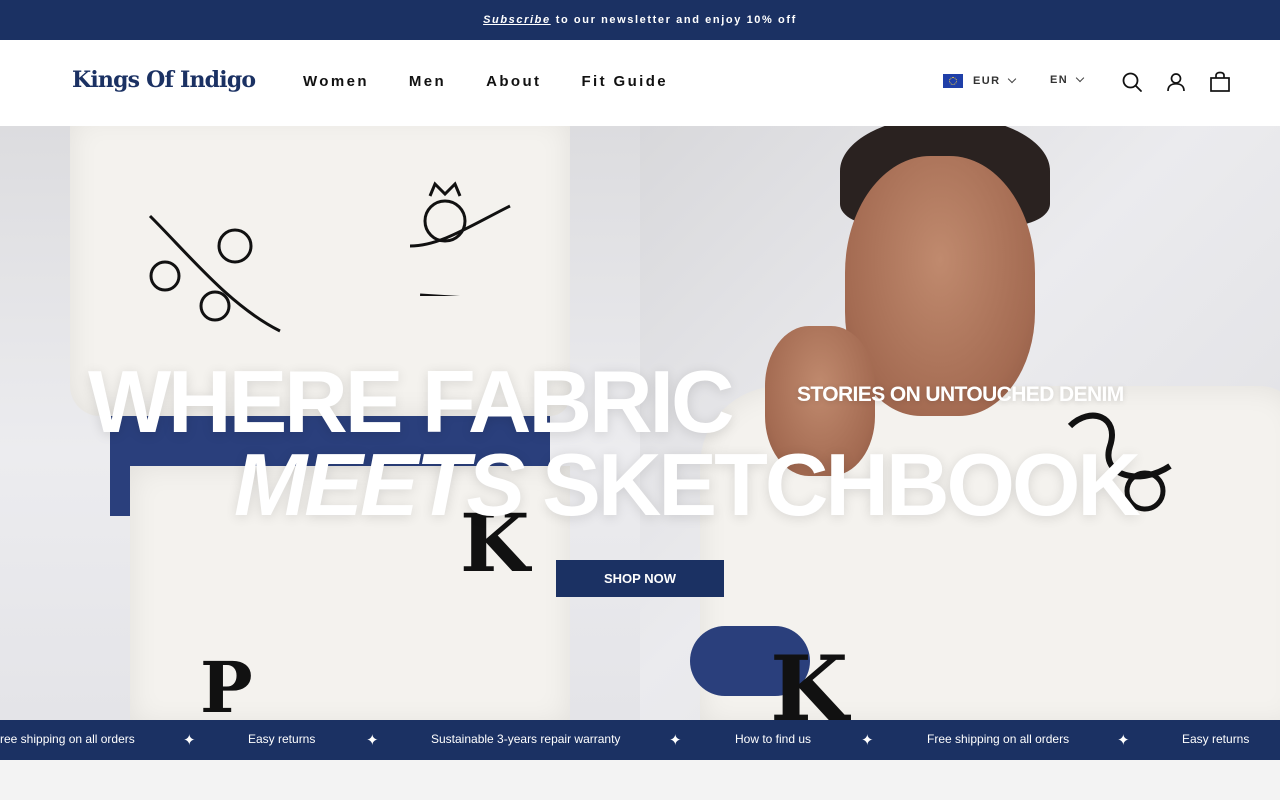 This screenshot has width=1280, height=800. What do you see at coordinates (676, 20) in the screenshot?
I see `announcement-text: to our newsletter and enjoy 10% off` at bounding box center [676, 20].